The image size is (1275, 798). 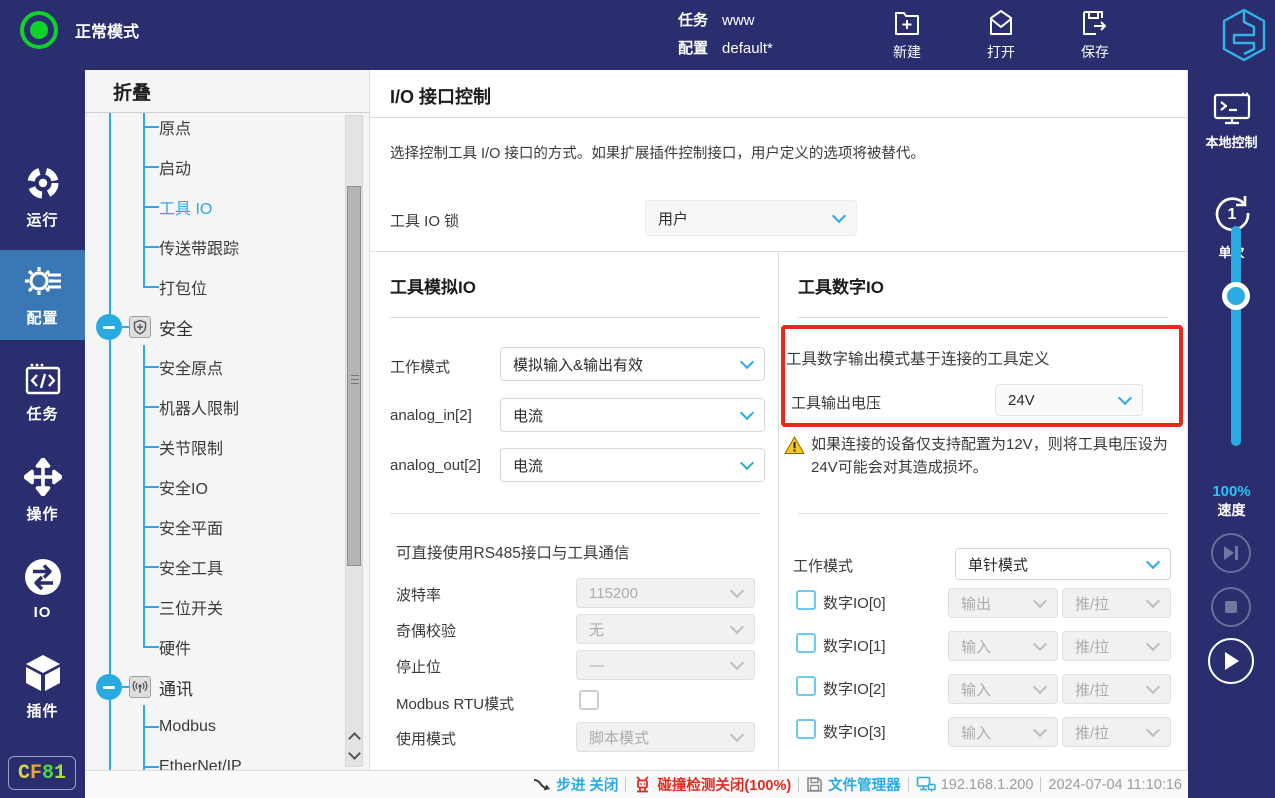 I want to click on local-control-button: 本地控制, so click(x=1231, y=121).